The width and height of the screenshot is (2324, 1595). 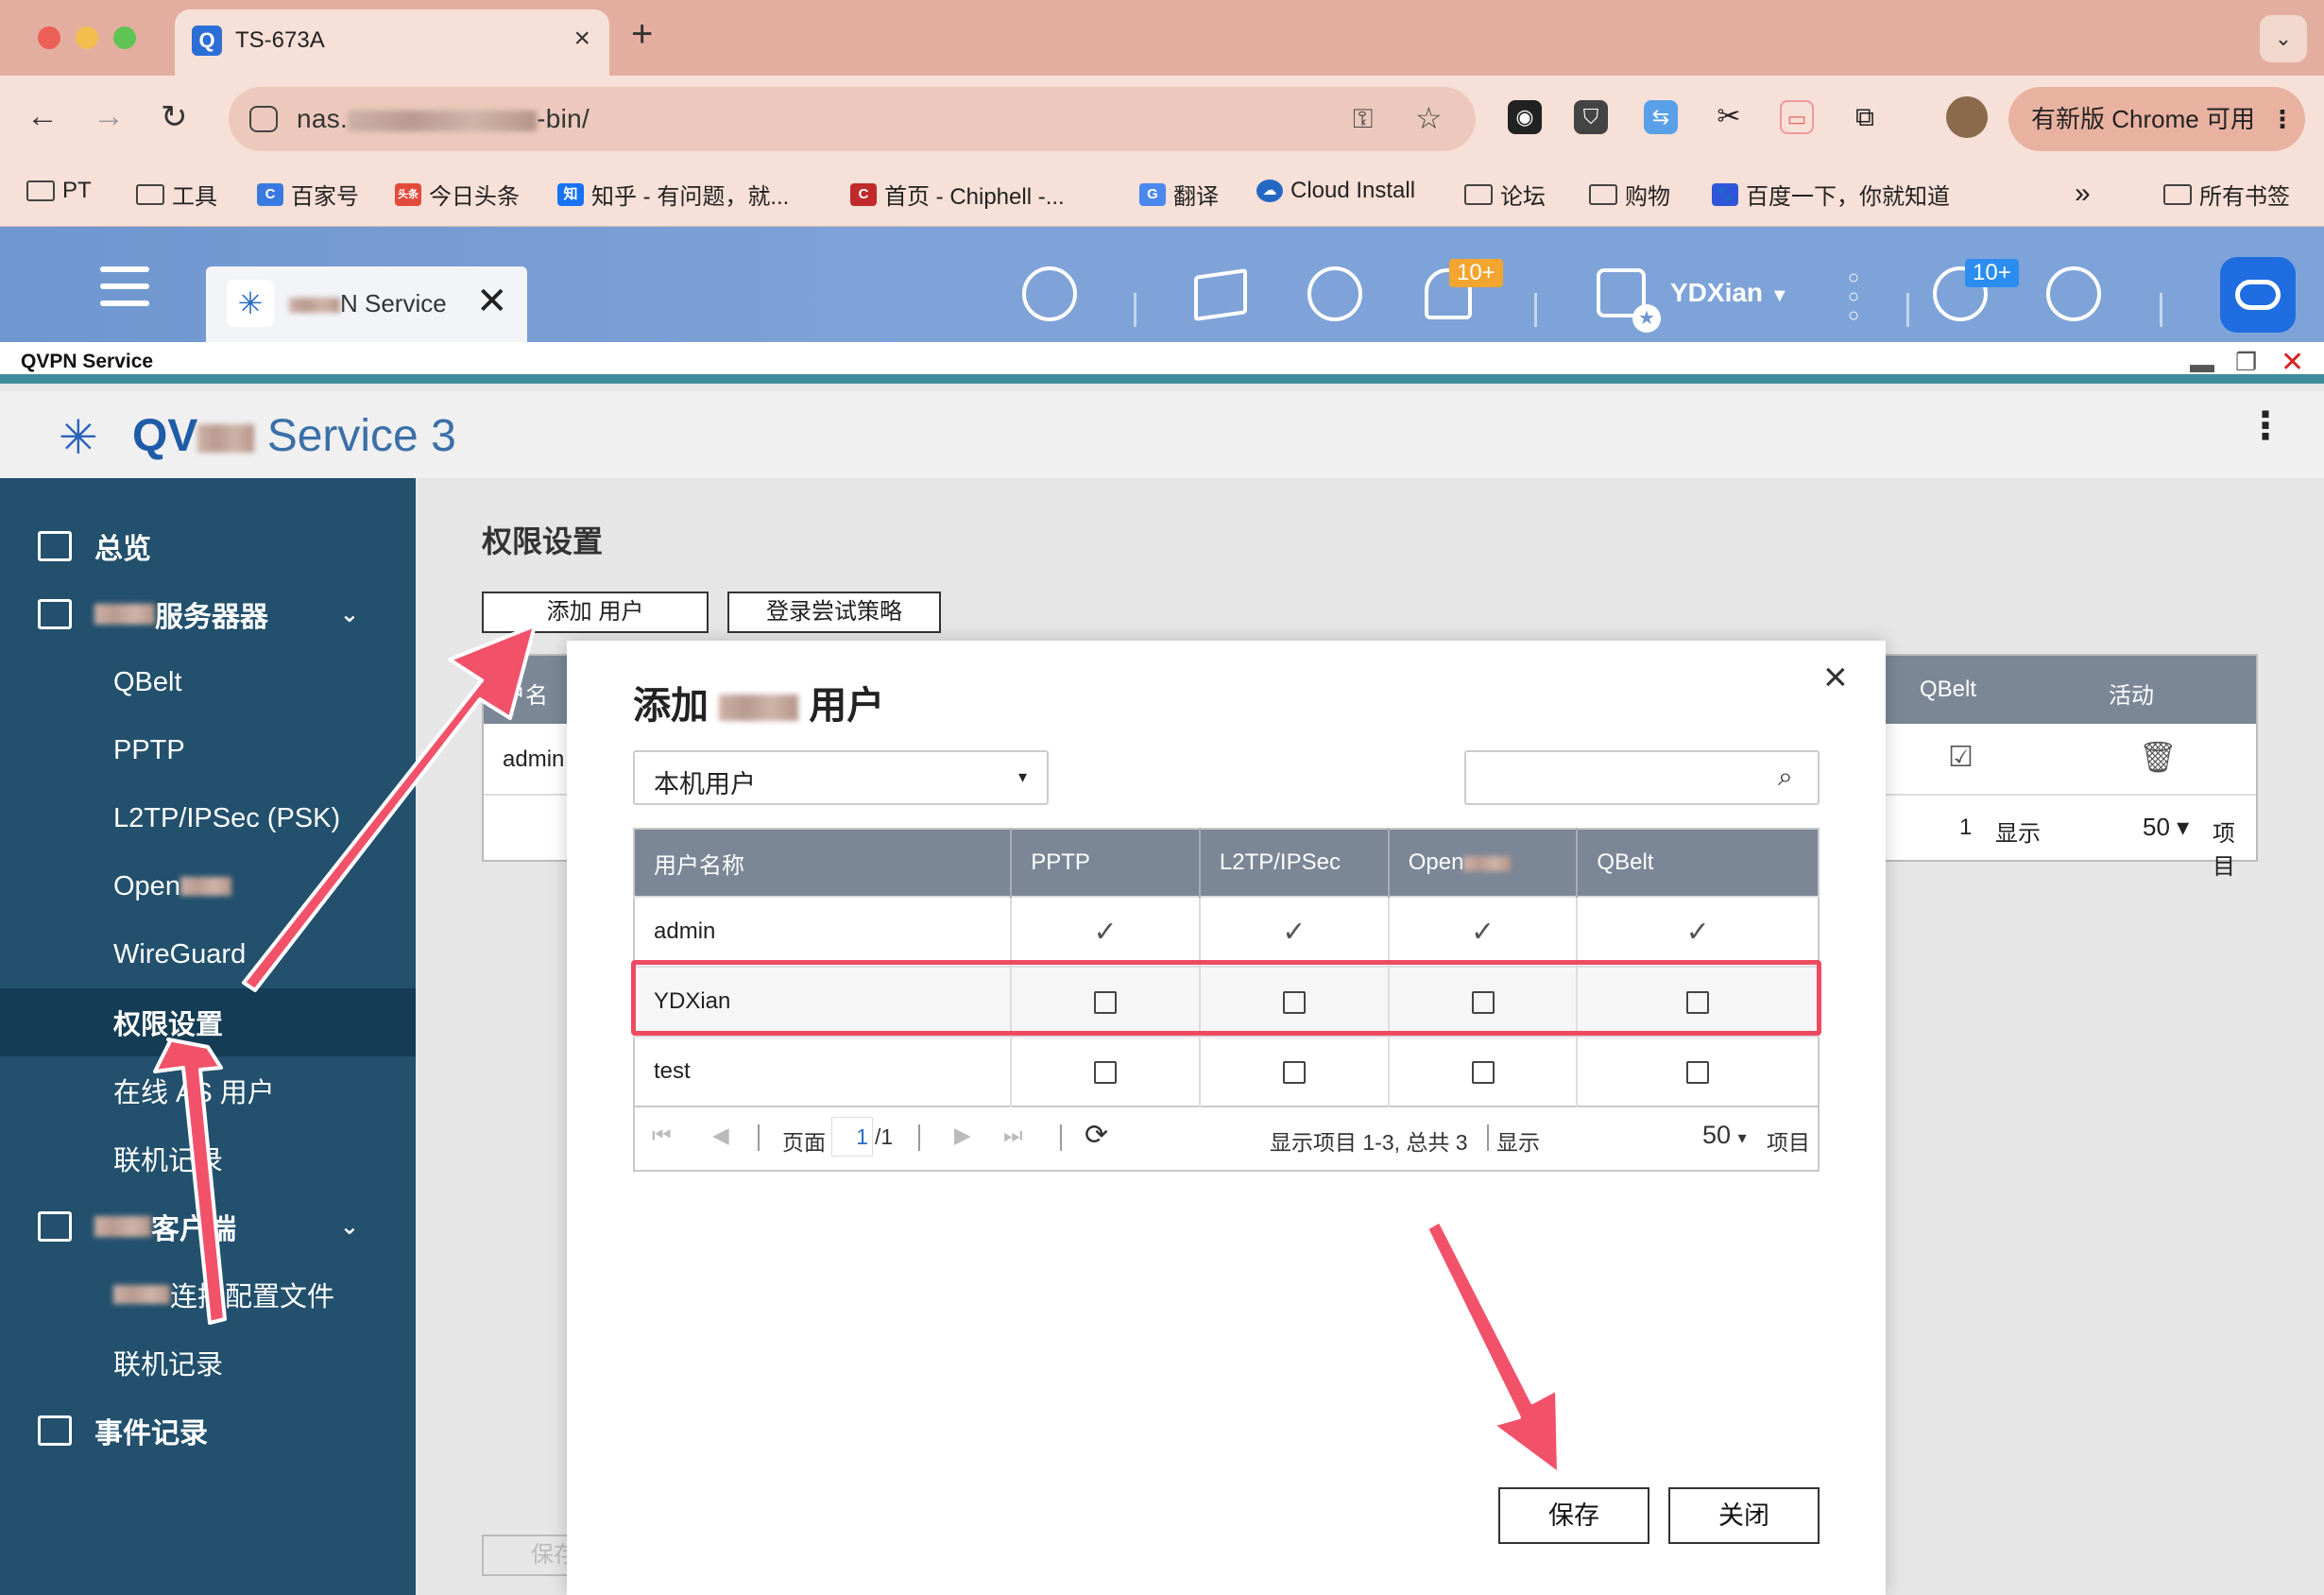 What do you see at coordinates (852, 1137) in the screenshot?
I see `page-input: 1` at bounding box center [852, 1137].